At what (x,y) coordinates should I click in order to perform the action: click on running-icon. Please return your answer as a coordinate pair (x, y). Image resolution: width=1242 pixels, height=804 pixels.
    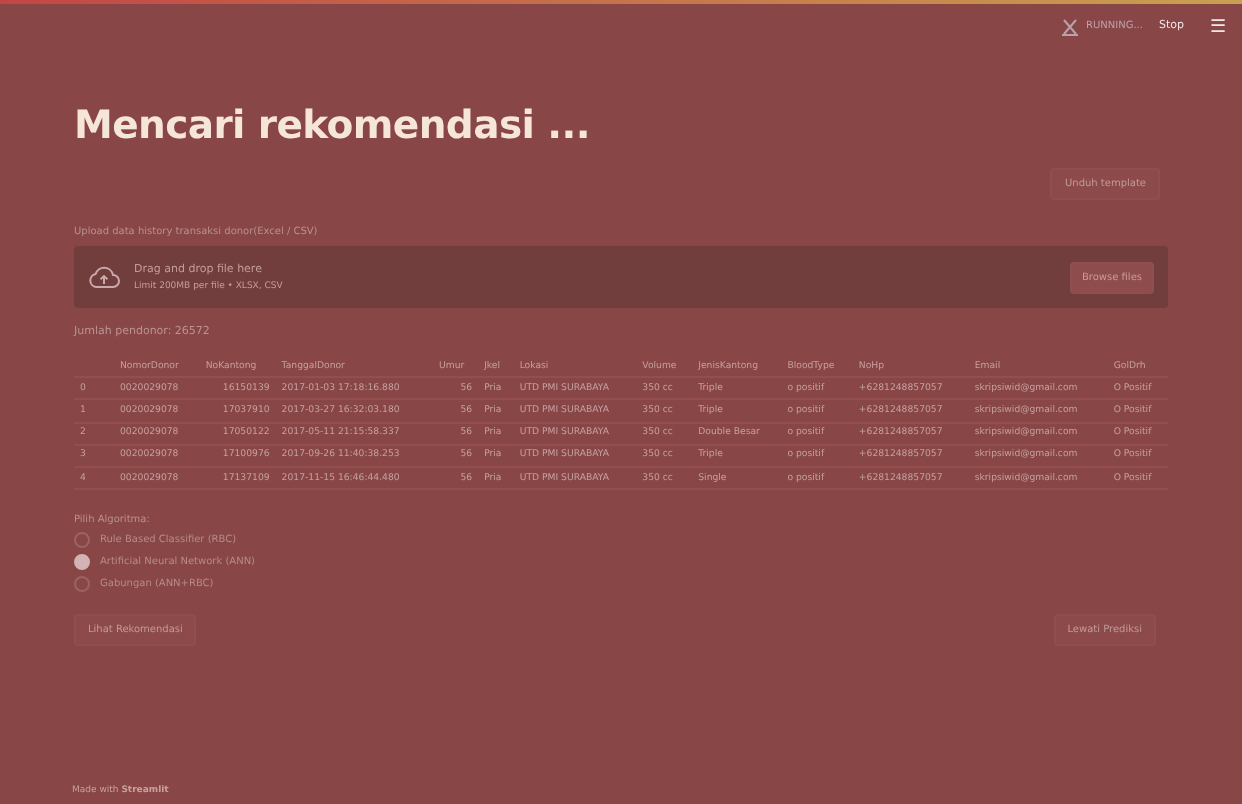
    Looking at the image, I should click on (1070, 26).